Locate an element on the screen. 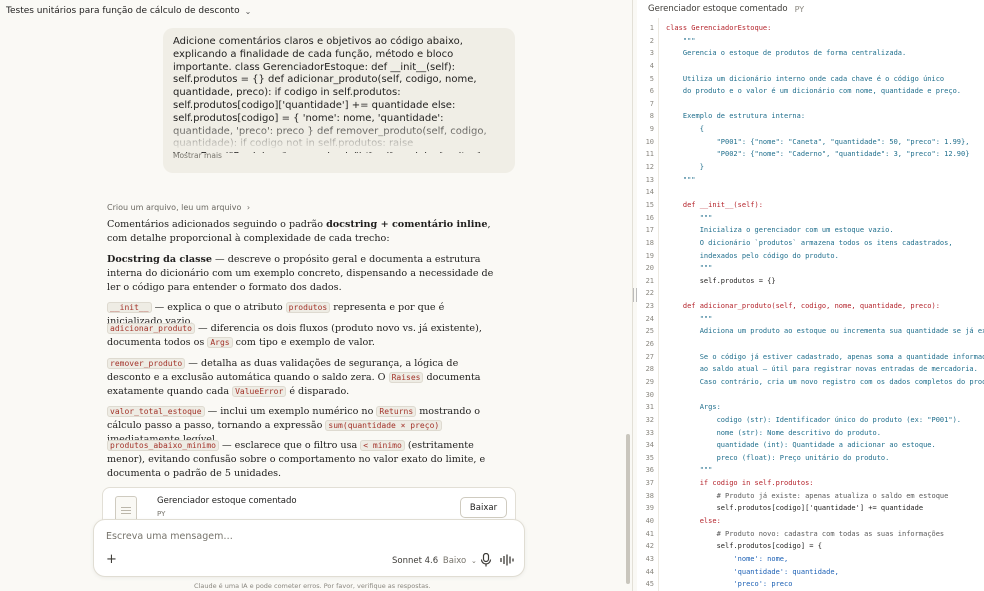 This screenshot has height=591, width=984. line-number: 14 is located at coordinates (649, 192).